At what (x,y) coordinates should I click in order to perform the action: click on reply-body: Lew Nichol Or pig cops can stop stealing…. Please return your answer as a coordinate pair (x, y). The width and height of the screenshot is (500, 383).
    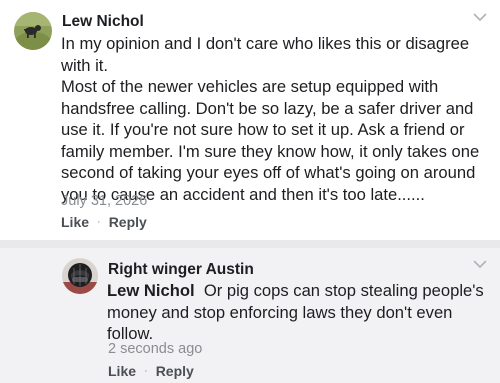
    Looking at the image, I should click on (301, 312).